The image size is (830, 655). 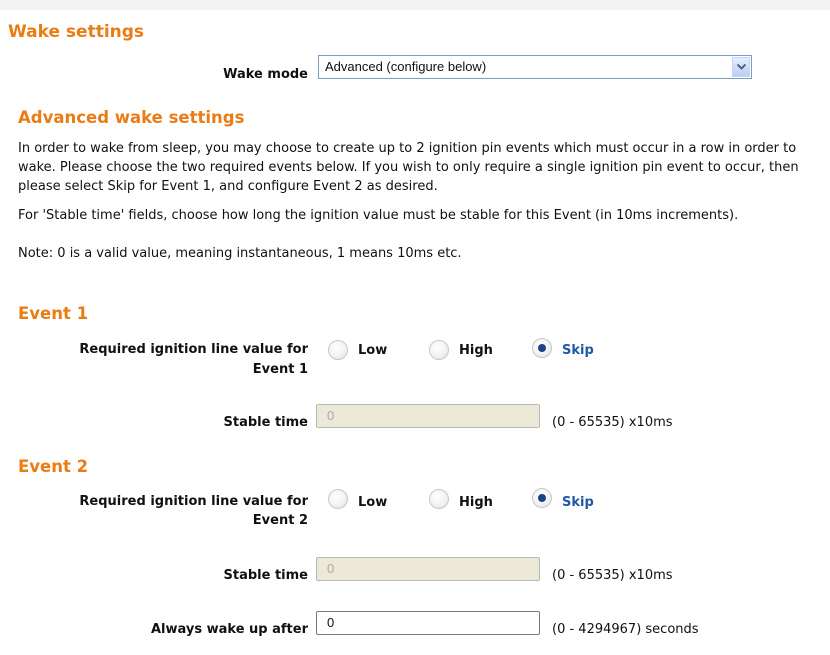 I want to click on event1-title: Event 1, so click(x=53, y=313).